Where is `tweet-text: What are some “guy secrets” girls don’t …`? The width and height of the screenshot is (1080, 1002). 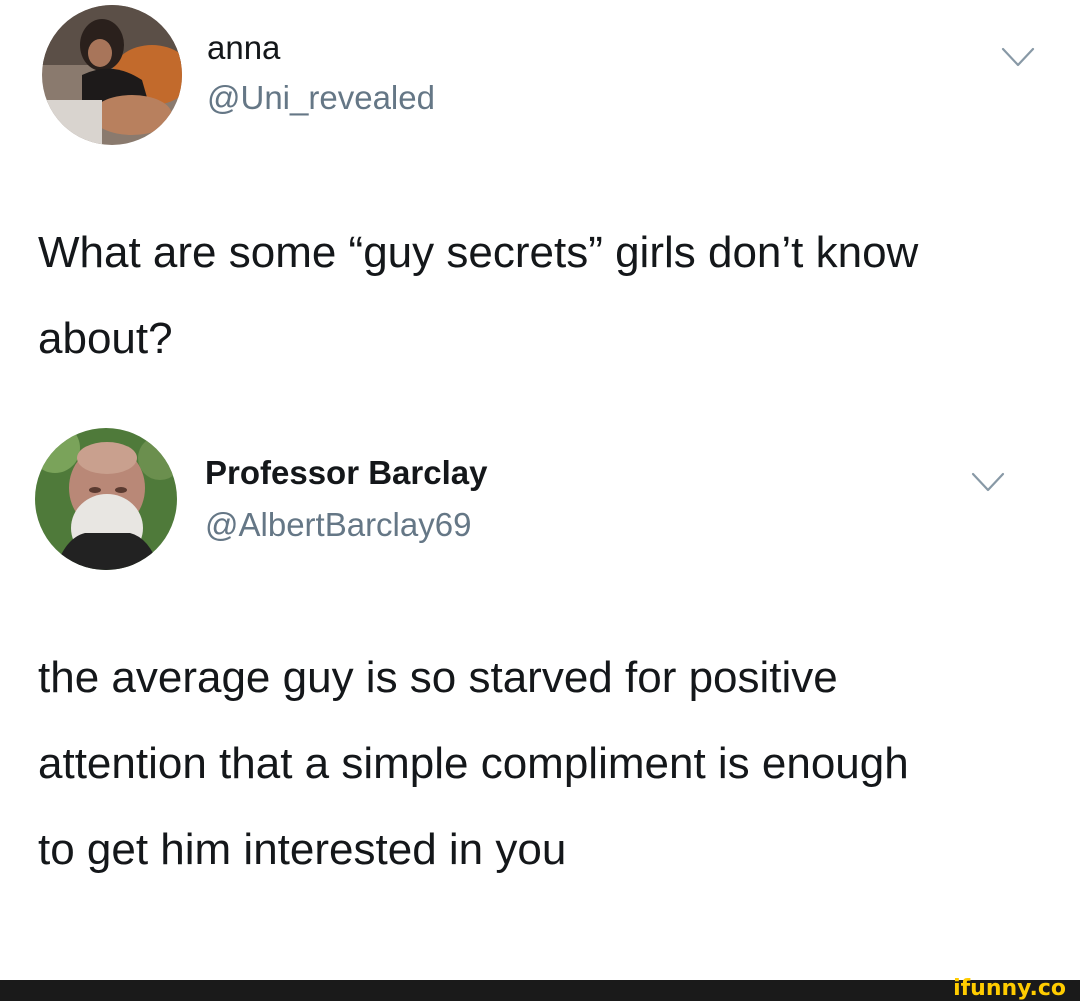 tweet-text: What are some “guy secrets” girls don’t … is located at coordinates (478, 295).